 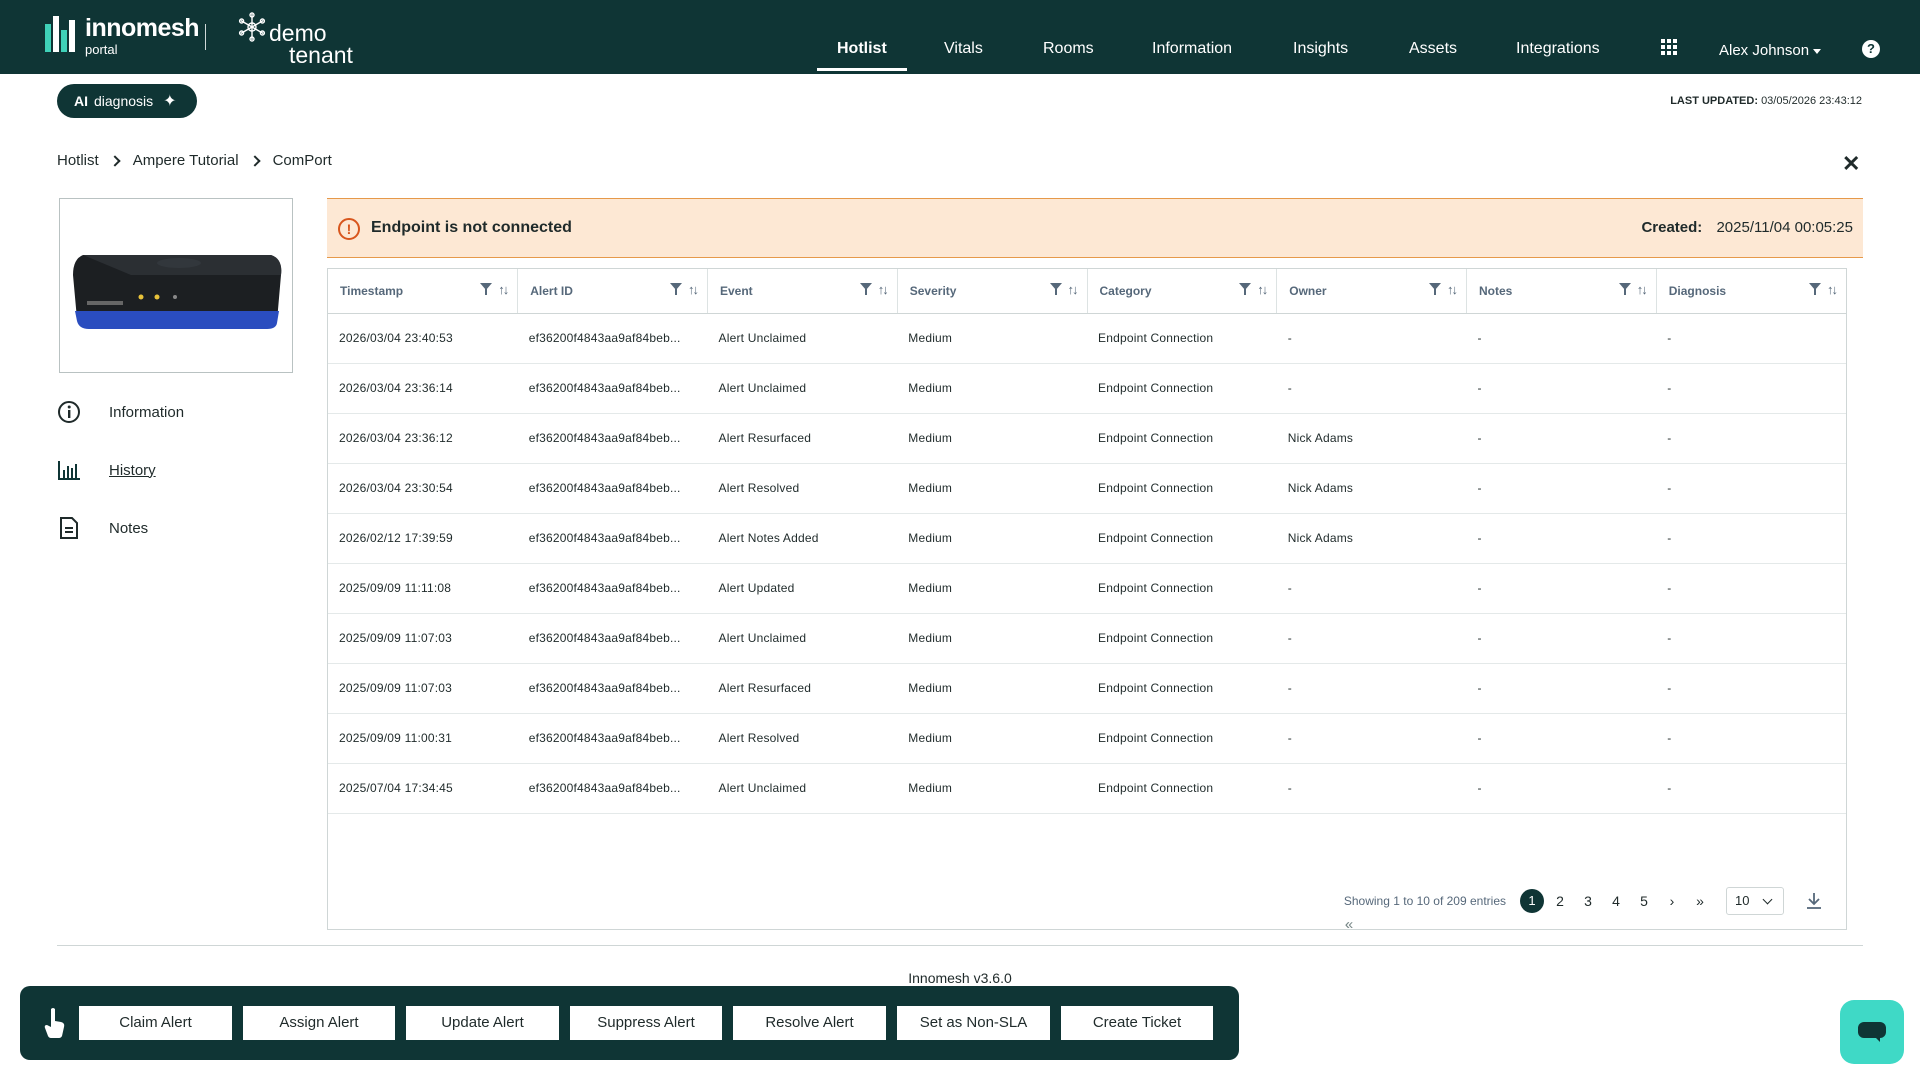 What do you see at coordinates (423, 588) in the screenshot?
I see `cell-timestamp: 2025/09/09 11:11:08` at bounding box center [423, 588].